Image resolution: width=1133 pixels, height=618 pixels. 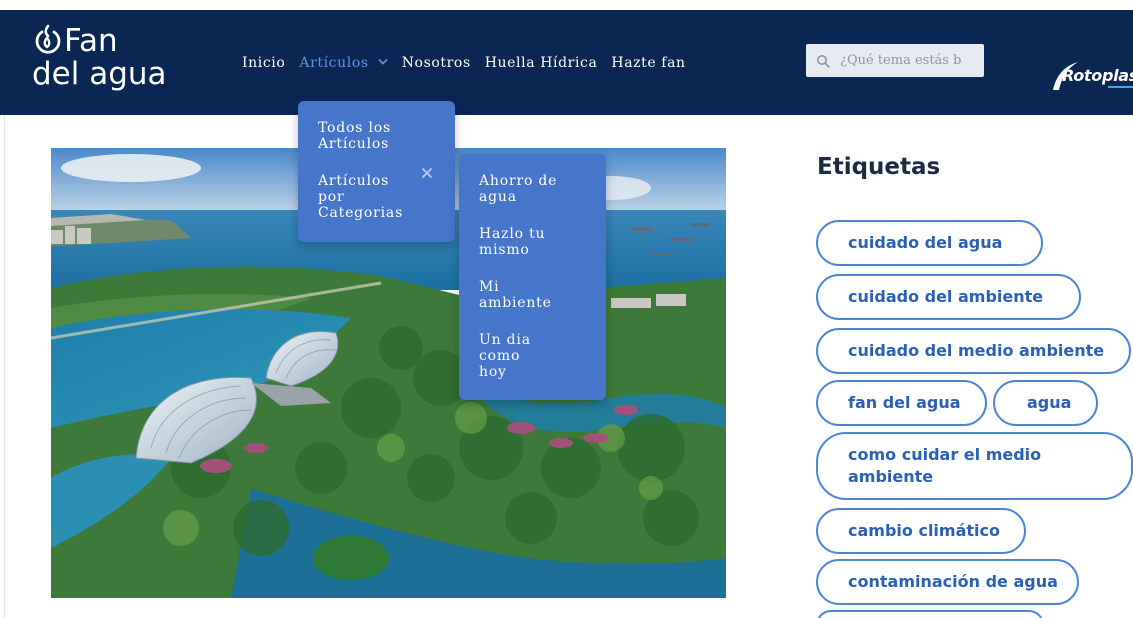 What do you see at coordinates (48, 39) in the screenshot?
I see `water-drop-icon` at bounding box center [48, 39].